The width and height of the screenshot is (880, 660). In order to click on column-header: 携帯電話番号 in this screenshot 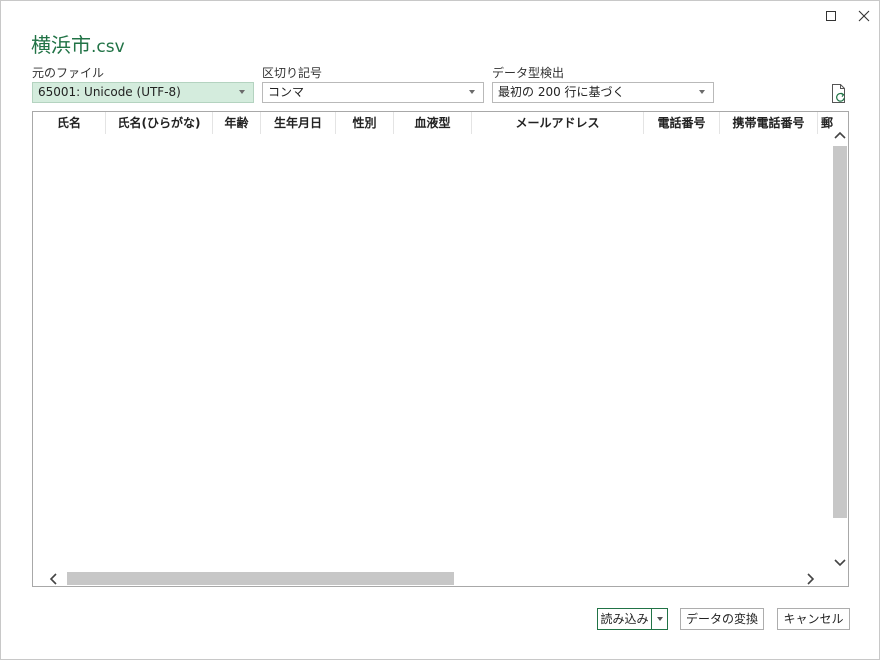, I will do `click(768, 123)`.